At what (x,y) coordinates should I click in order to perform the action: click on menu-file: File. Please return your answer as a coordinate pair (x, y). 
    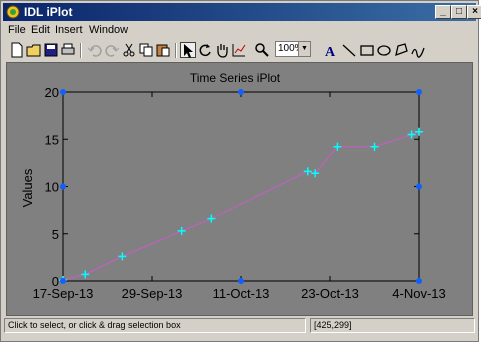
    Looking at the image, I should click on (17, 30).